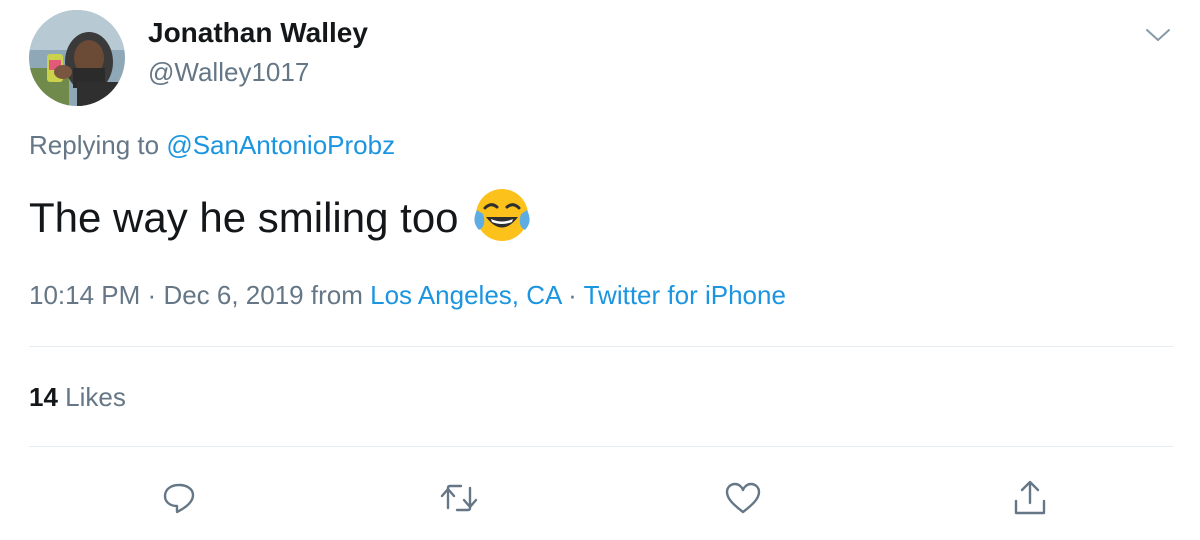 The height and width of the screenshot is (540, 1200). I want to click on likes-label: Likes, so click(95, 397).